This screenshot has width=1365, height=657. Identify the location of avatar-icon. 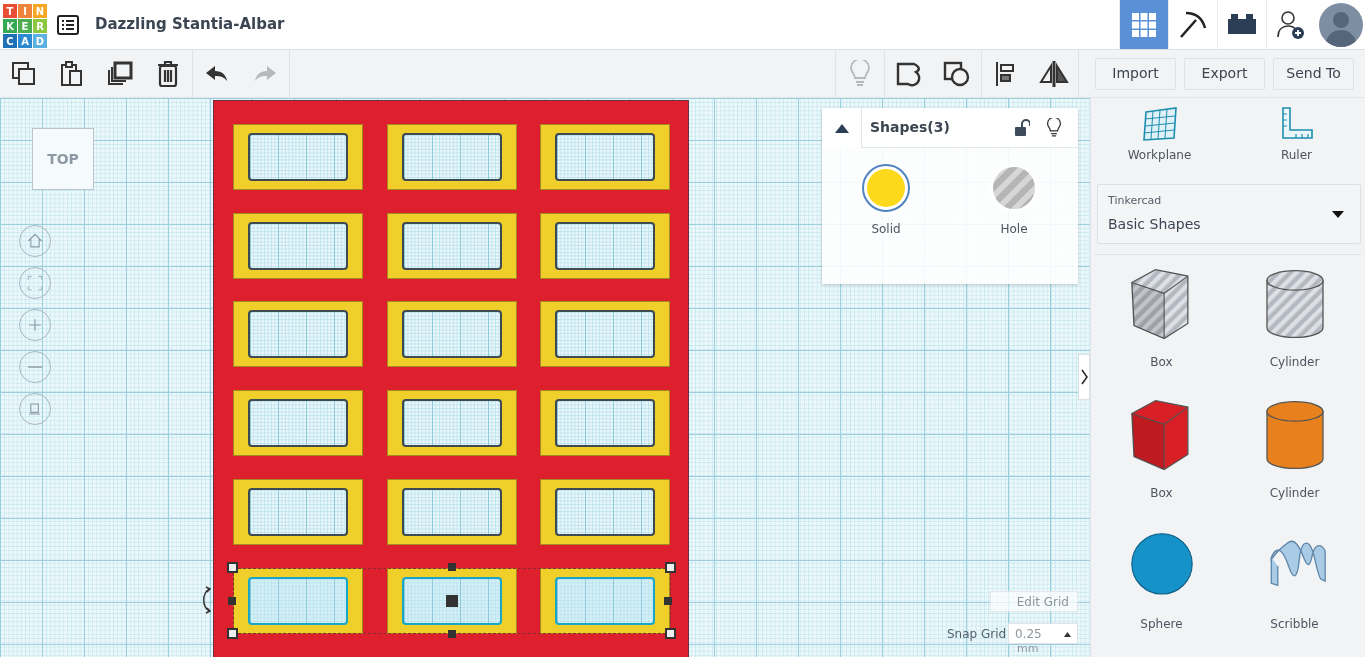
(1341, 24).